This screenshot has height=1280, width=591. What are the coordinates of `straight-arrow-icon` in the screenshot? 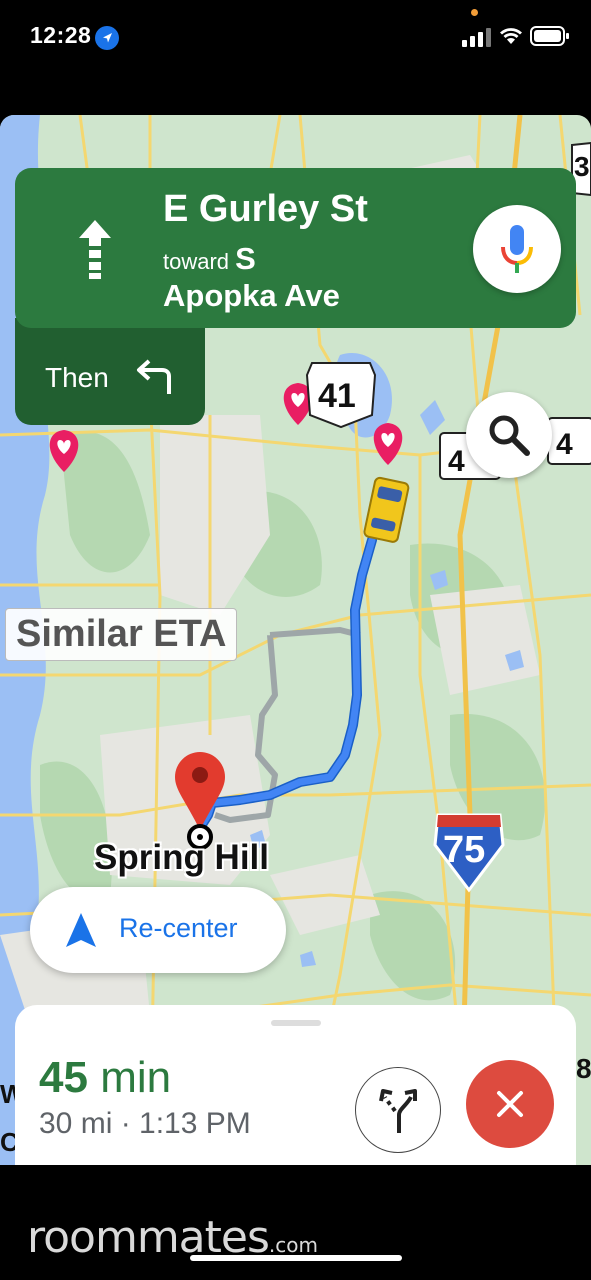 It's located at (95, 249).